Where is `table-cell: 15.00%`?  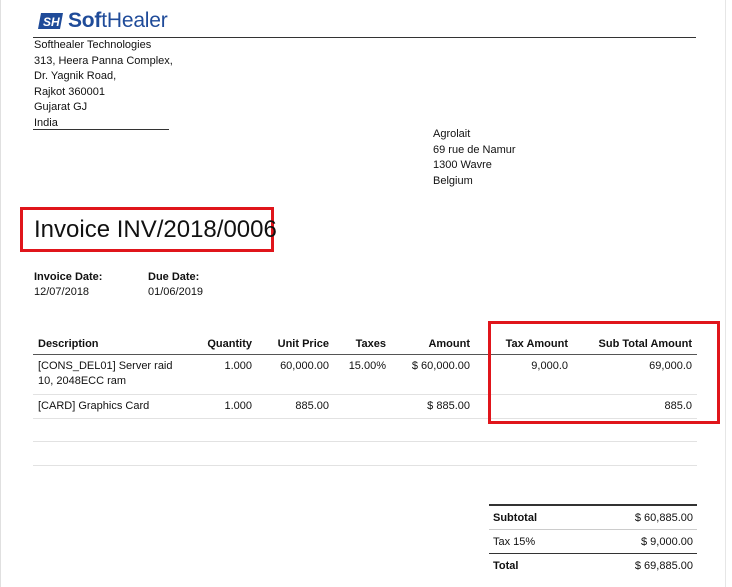 table-cell: 15.00% is located at coordinates (362, 374).